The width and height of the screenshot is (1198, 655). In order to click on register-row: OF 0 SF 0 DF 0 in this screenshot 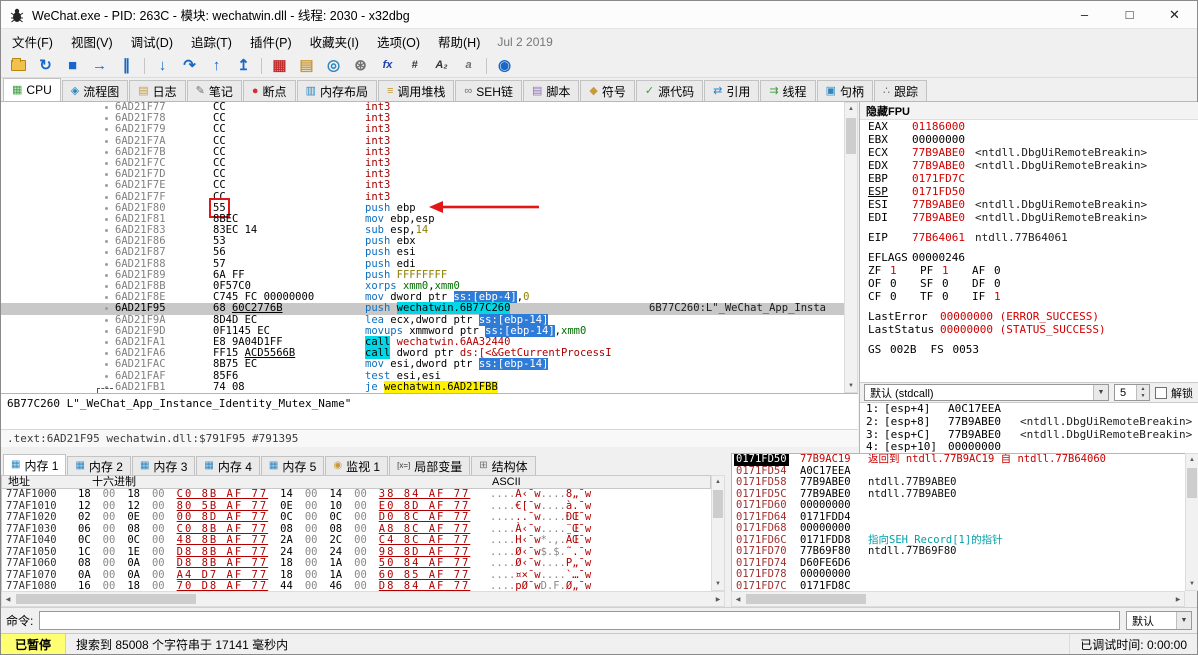, I will do `click(1029, 283)`.